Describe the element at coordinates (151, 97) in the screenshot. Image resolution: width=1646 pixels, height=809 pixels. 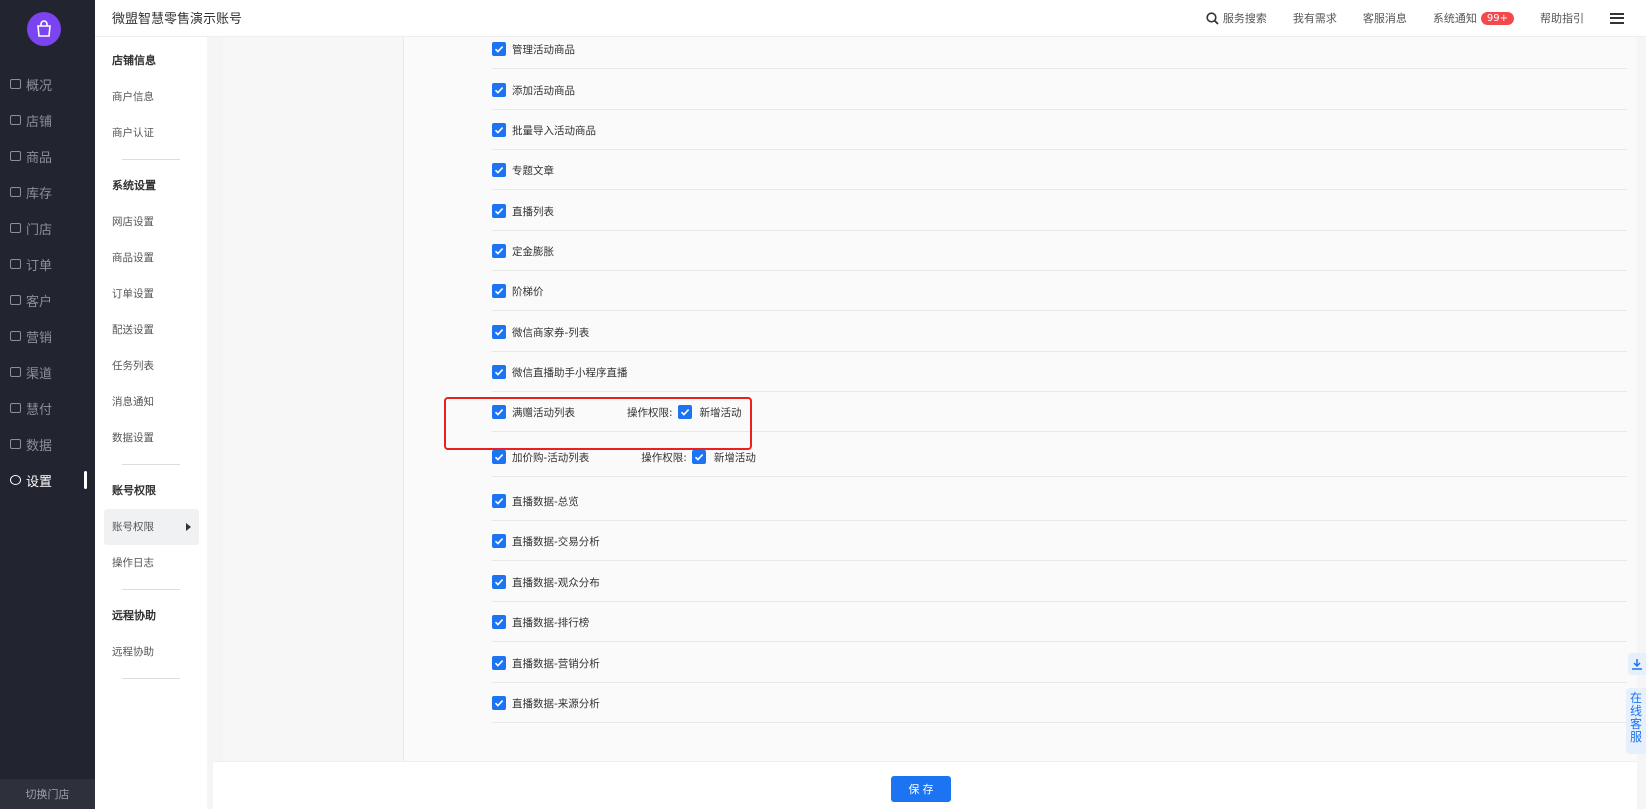
I see `subnav-item-merchant-info: 商户信息` at that location.